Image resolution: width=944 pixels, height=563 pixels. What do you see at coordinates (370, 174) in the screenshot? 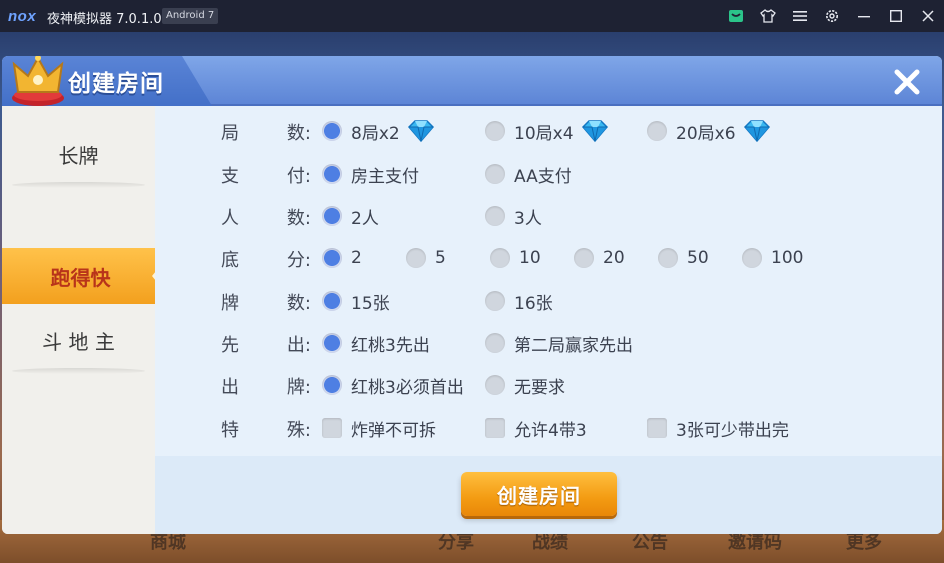
I see `option-radio: 房主支付` at bounding box center [370, 174].